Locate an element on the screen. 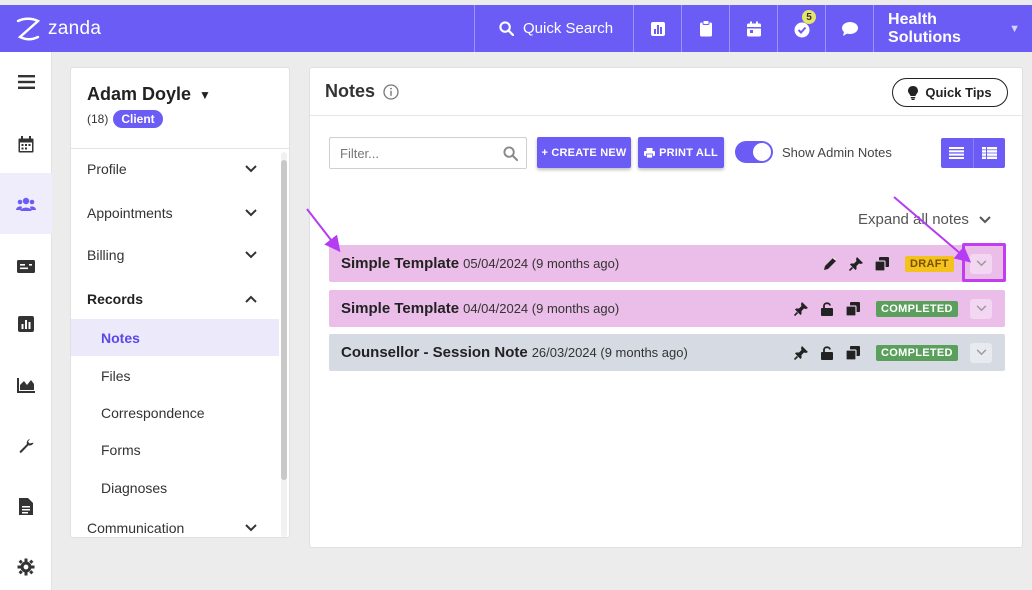  rail-documents is located at coordinates (26, 506).